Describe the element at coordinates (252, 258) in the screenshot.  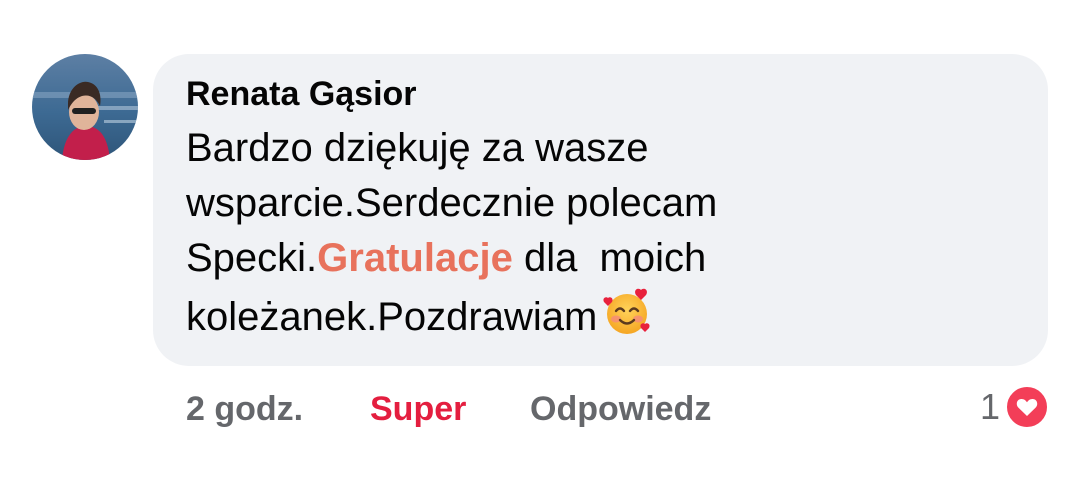
I see `comment-line-prefix: Specki.` at that location.